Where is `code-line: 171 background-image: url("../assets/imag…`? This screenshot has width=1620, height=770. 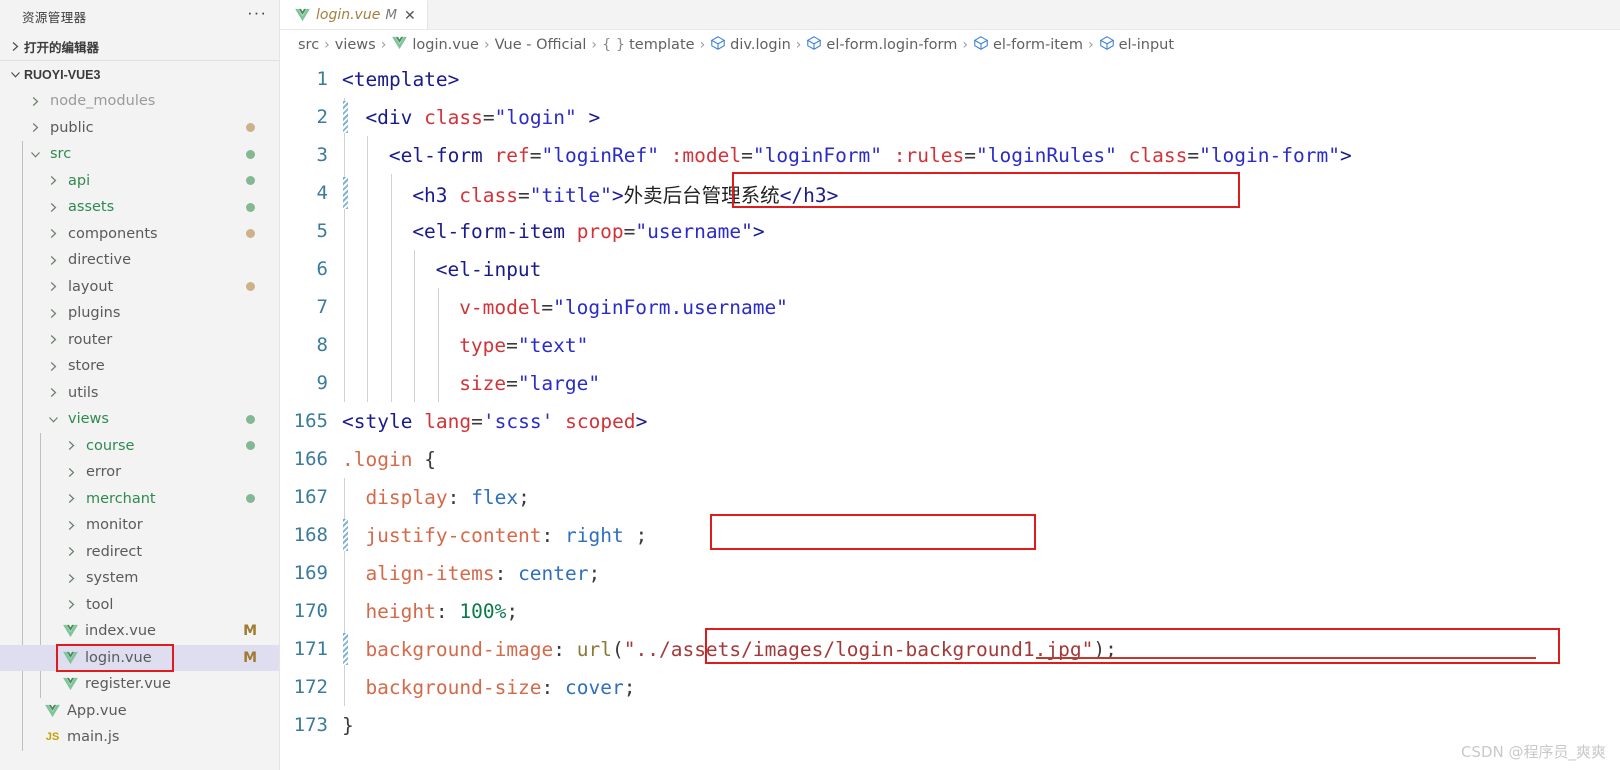 code-line: 171 background-image: url("../assets/imag… is located at coordinates (950, 649).